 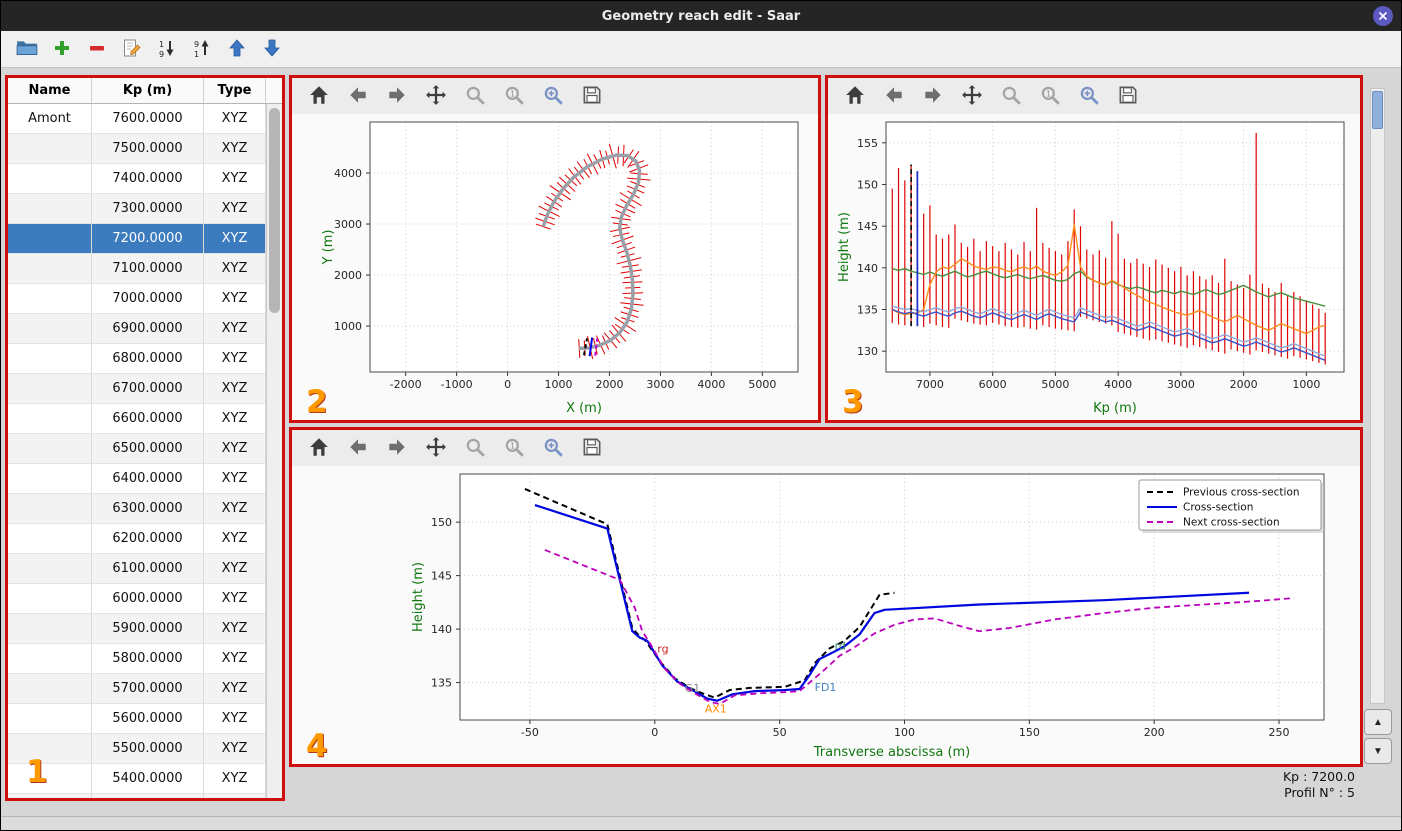 I want to click on kp-cell: 6100.0000, so click(x=148, y=569).